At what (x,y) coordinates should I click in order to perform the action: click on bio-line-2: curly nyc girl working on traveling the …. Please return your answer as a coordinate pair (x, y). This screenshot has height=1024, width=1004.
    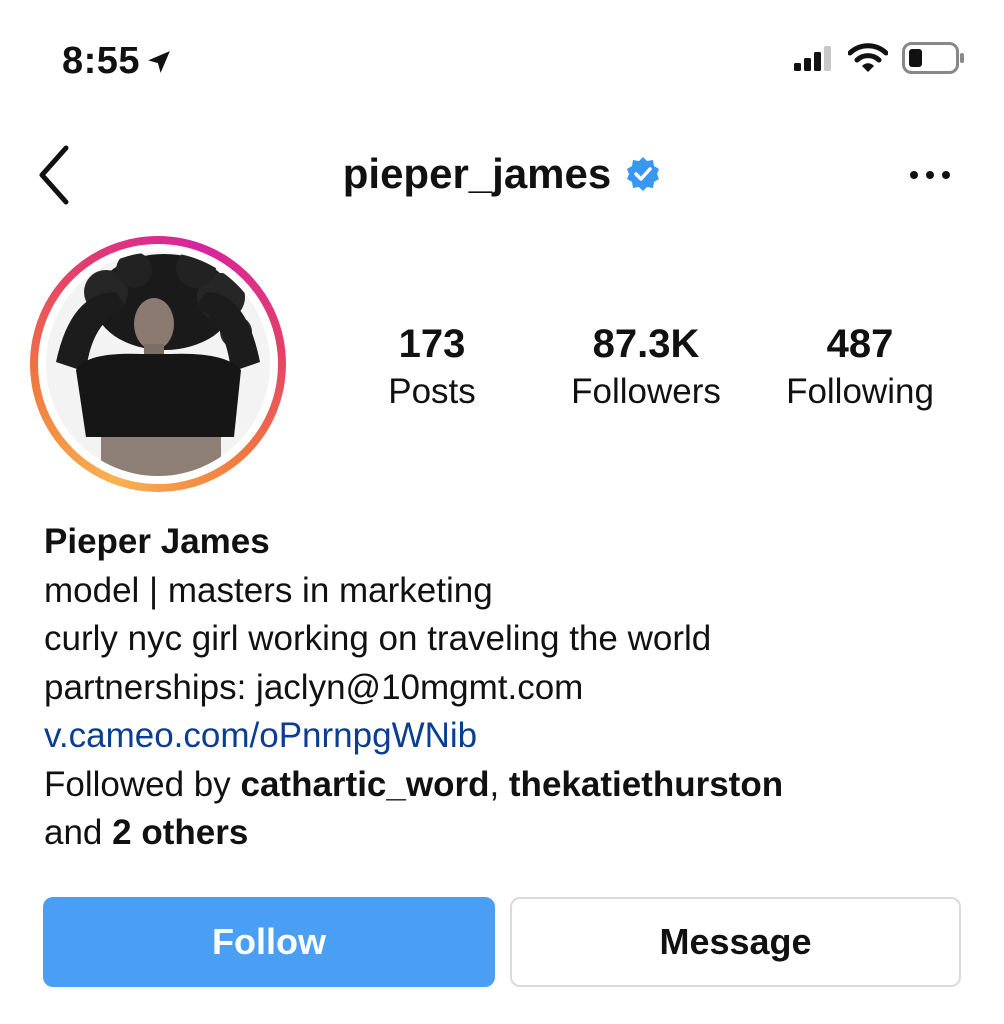
    Looking at the image, I should click on (378, 638).